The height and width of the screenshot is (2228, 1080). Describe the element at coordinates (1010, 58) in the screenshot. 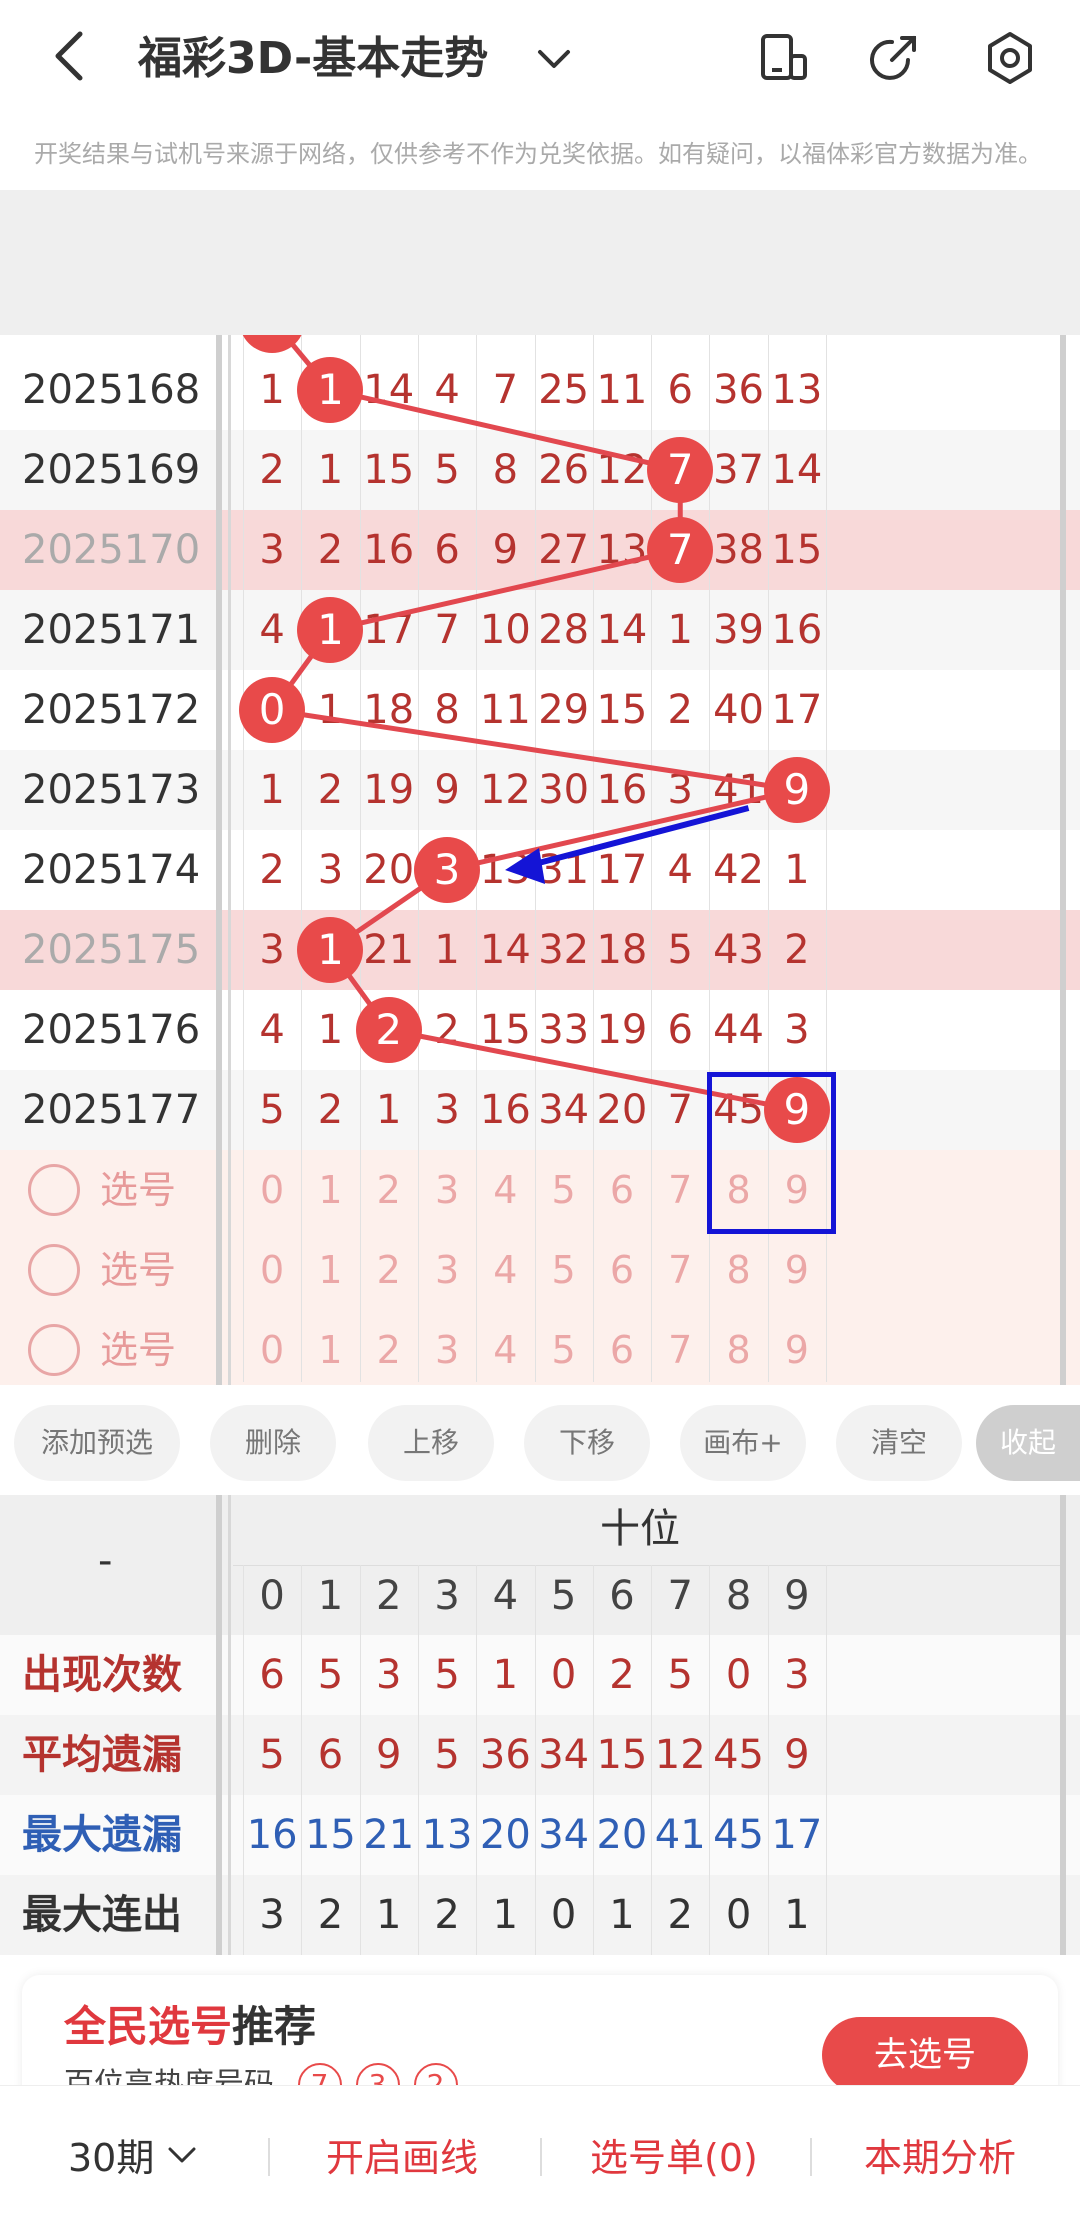

I see `settings-icon` at that location.